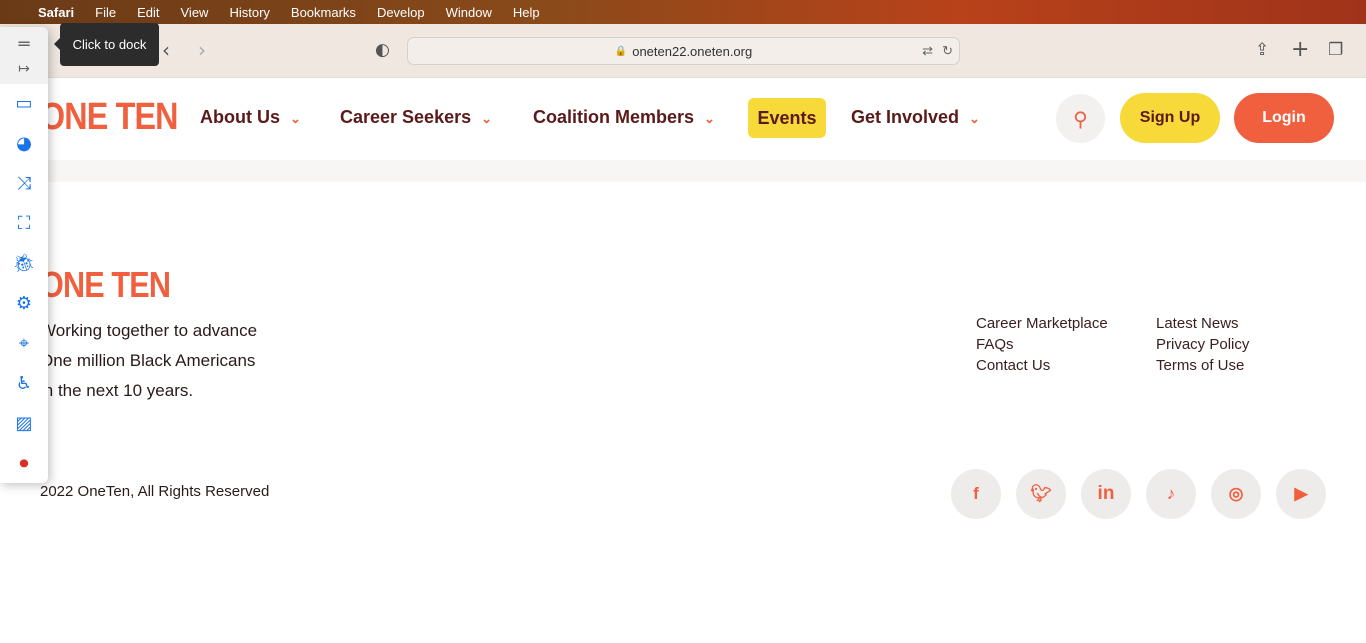 Image resolution: width=1366 pixels, height=643 pixels. I want to click on viewport-icon: ⛶, so click(24, 223).